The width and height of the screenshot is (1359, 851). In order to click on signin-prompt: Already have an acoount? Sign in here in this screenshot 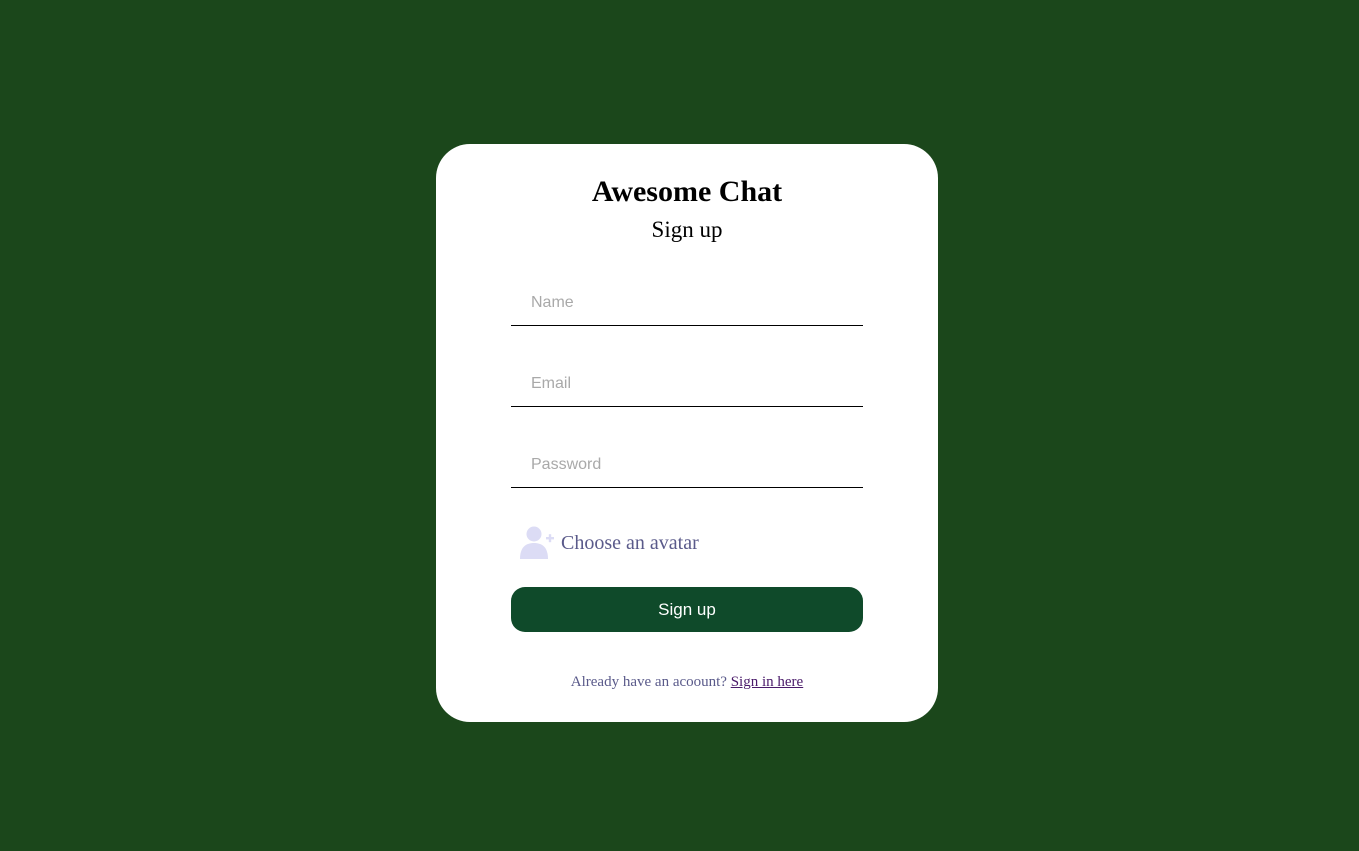, I will do `click(687, 682)`.